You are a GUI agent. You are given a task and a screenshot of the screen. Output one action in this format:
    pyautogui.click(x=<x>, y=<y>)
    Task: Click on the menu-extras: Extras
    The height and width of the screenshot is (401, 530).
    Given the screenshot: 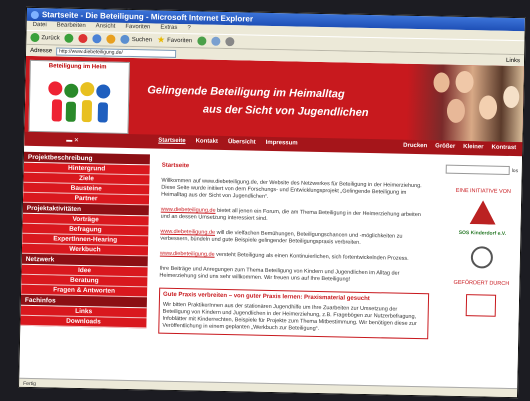 What is the action you would take?
    pyautogui.click(x=168, y=28)
    